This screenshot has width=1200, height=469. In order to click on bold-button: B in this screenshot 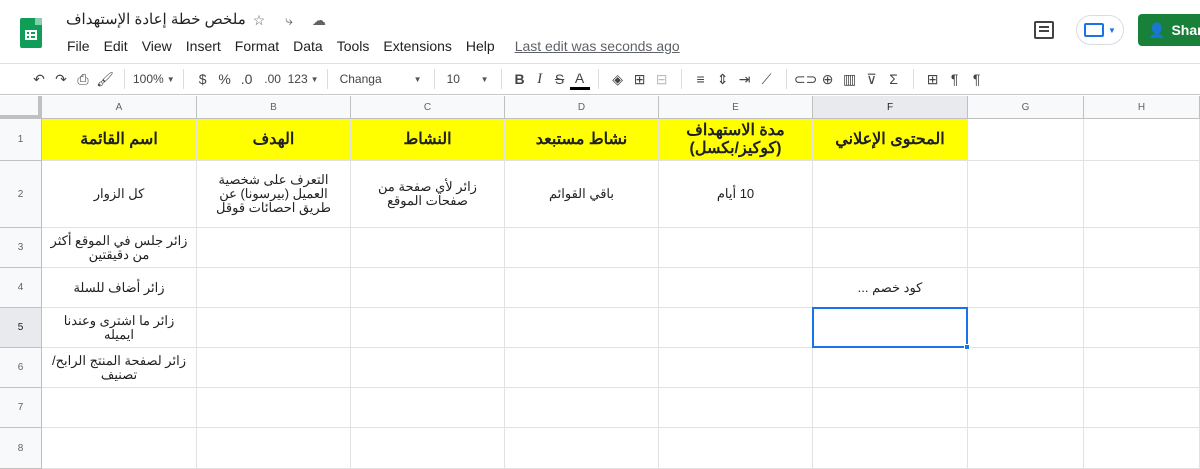, I will do `click(520, 79)`.